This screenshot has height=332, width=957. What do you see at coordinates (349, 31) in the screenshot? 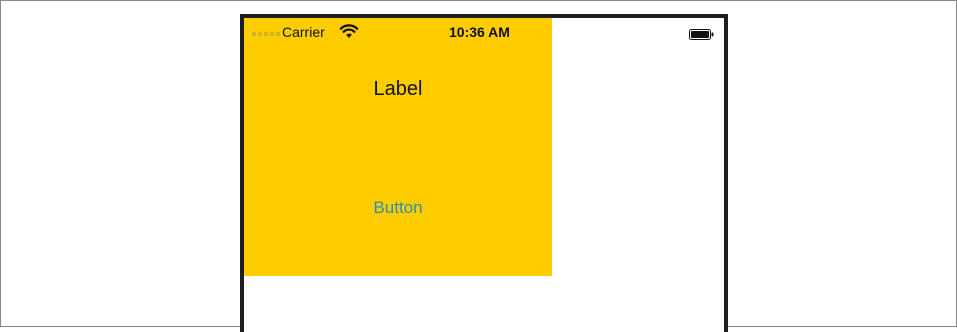
I see `wifi-icon` at bounding box center [349, 31].